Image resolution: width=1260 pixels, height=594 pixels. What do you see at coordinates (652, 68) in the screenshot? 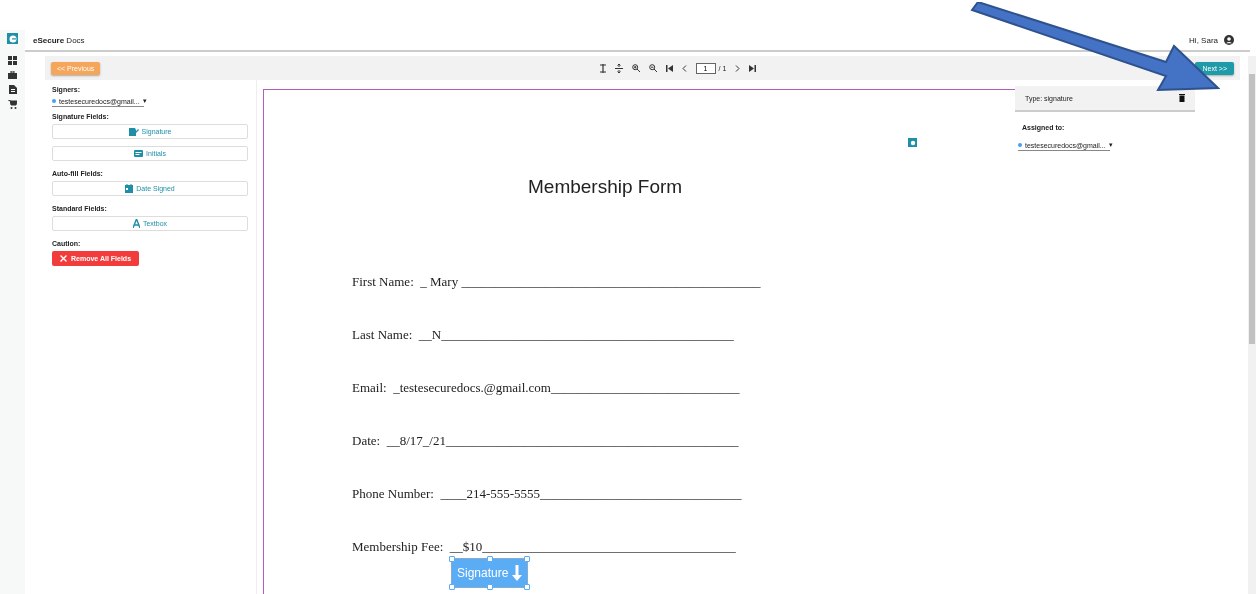
I see `zoom-out-icon` at bounding box center [652, 68].